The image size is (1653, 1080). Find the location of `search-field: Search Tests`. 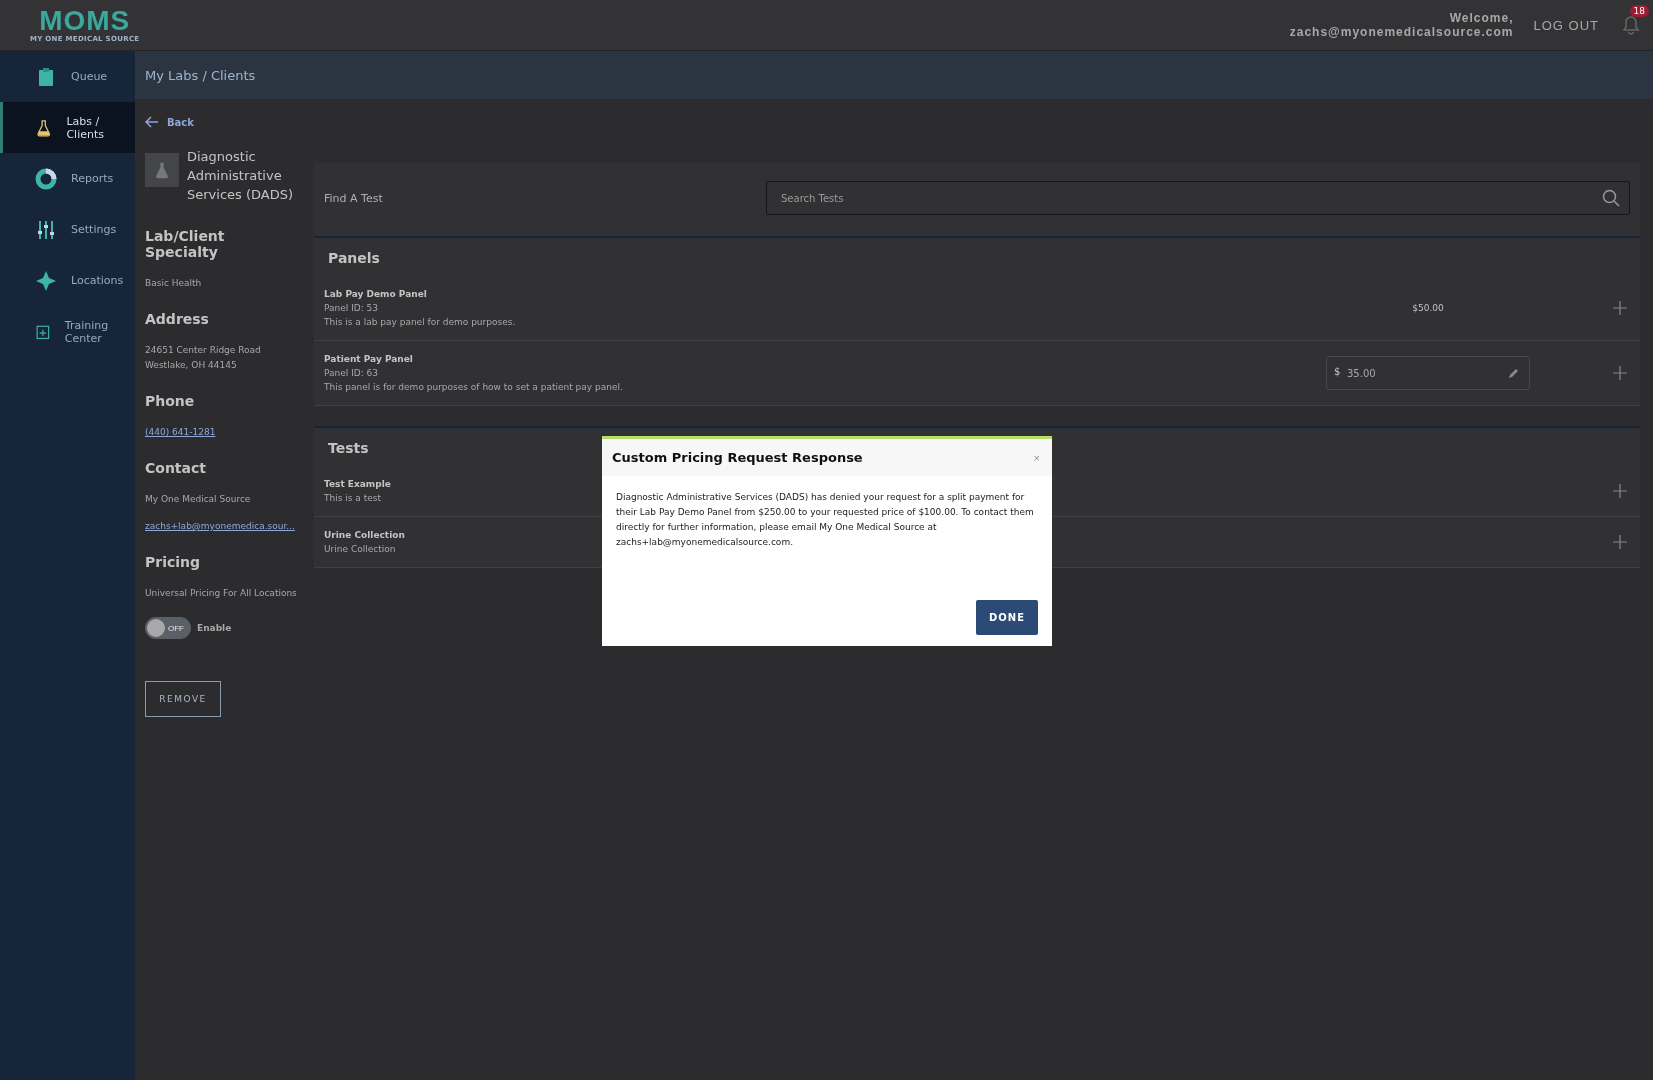

search-field: Search Tests is located at coordinates (1198, 198).